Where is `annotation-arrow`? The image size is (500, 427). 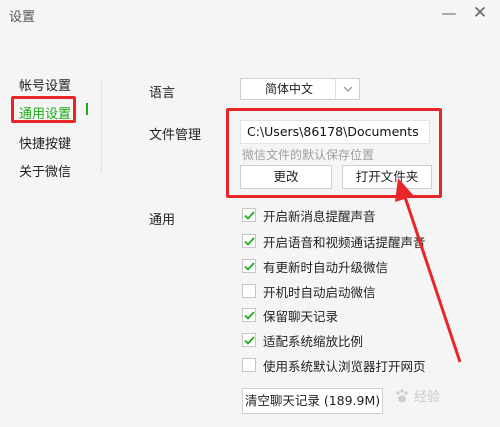
annotation-arrow is located at coordinates (428, 270).